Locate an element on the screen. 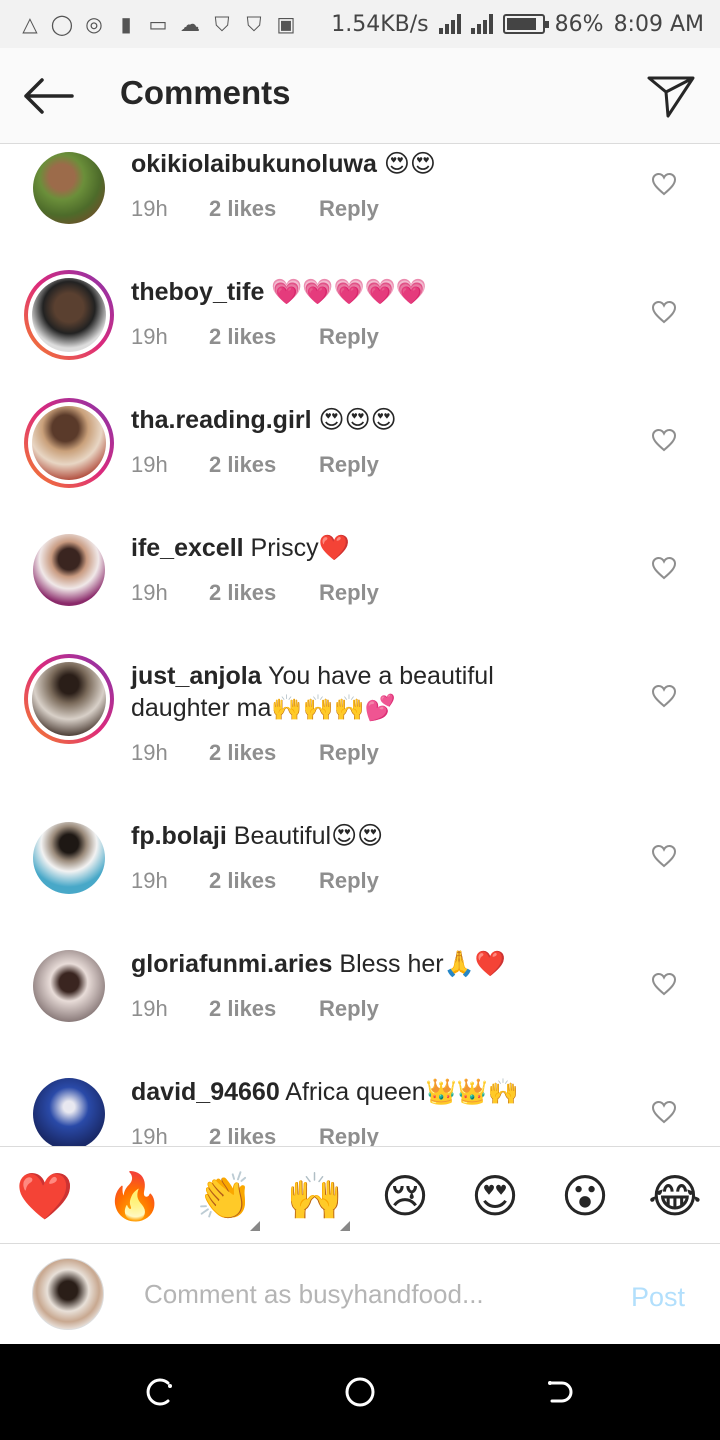 Image resolution: width=720 pixels, height=1440 pixels. comment-item: tha.reading.girl 😍😍😍 19h 2 likes Reply is located at coordinates (360, 463).